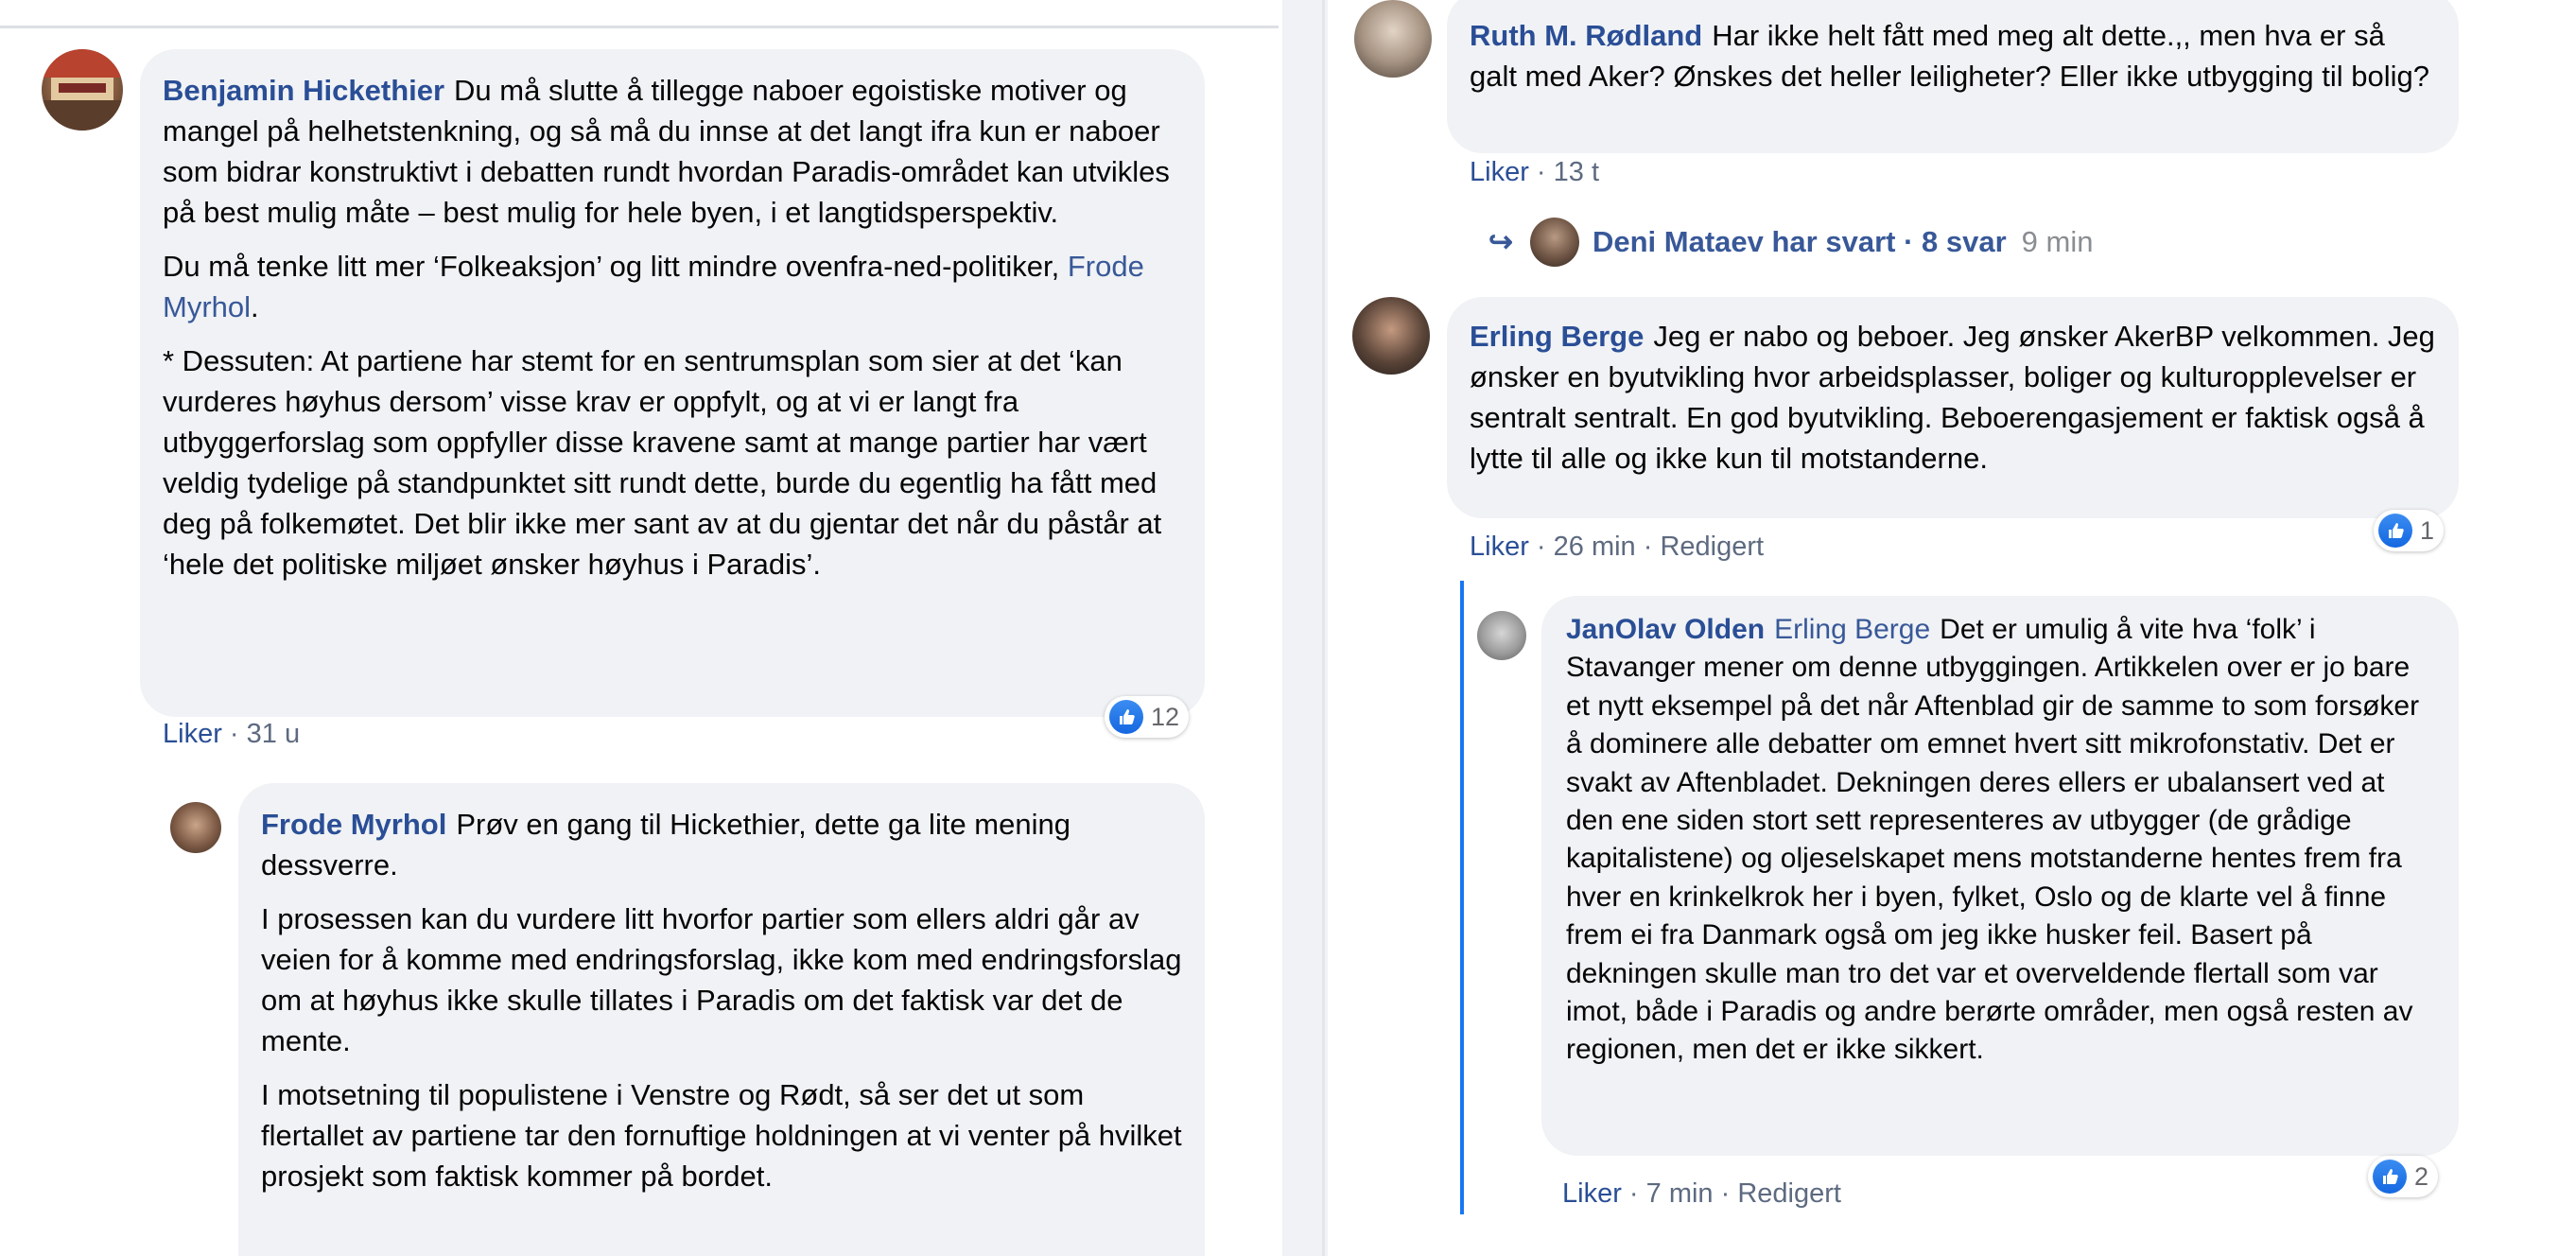 The height and width of the screenshot is (1256, 2576). What do you see at coordinates (2427, 530) in the screenshot?
I see `reaction-count: 1` at bounding box center [2427, 530].